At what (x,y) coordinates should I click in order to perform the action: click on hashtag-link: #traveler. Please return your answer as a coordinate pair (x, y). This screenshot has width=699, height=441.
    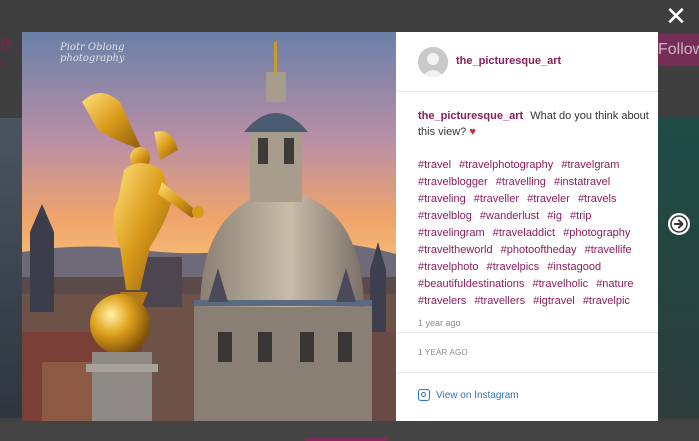
    Looking at the image, I should click on (548, 199).